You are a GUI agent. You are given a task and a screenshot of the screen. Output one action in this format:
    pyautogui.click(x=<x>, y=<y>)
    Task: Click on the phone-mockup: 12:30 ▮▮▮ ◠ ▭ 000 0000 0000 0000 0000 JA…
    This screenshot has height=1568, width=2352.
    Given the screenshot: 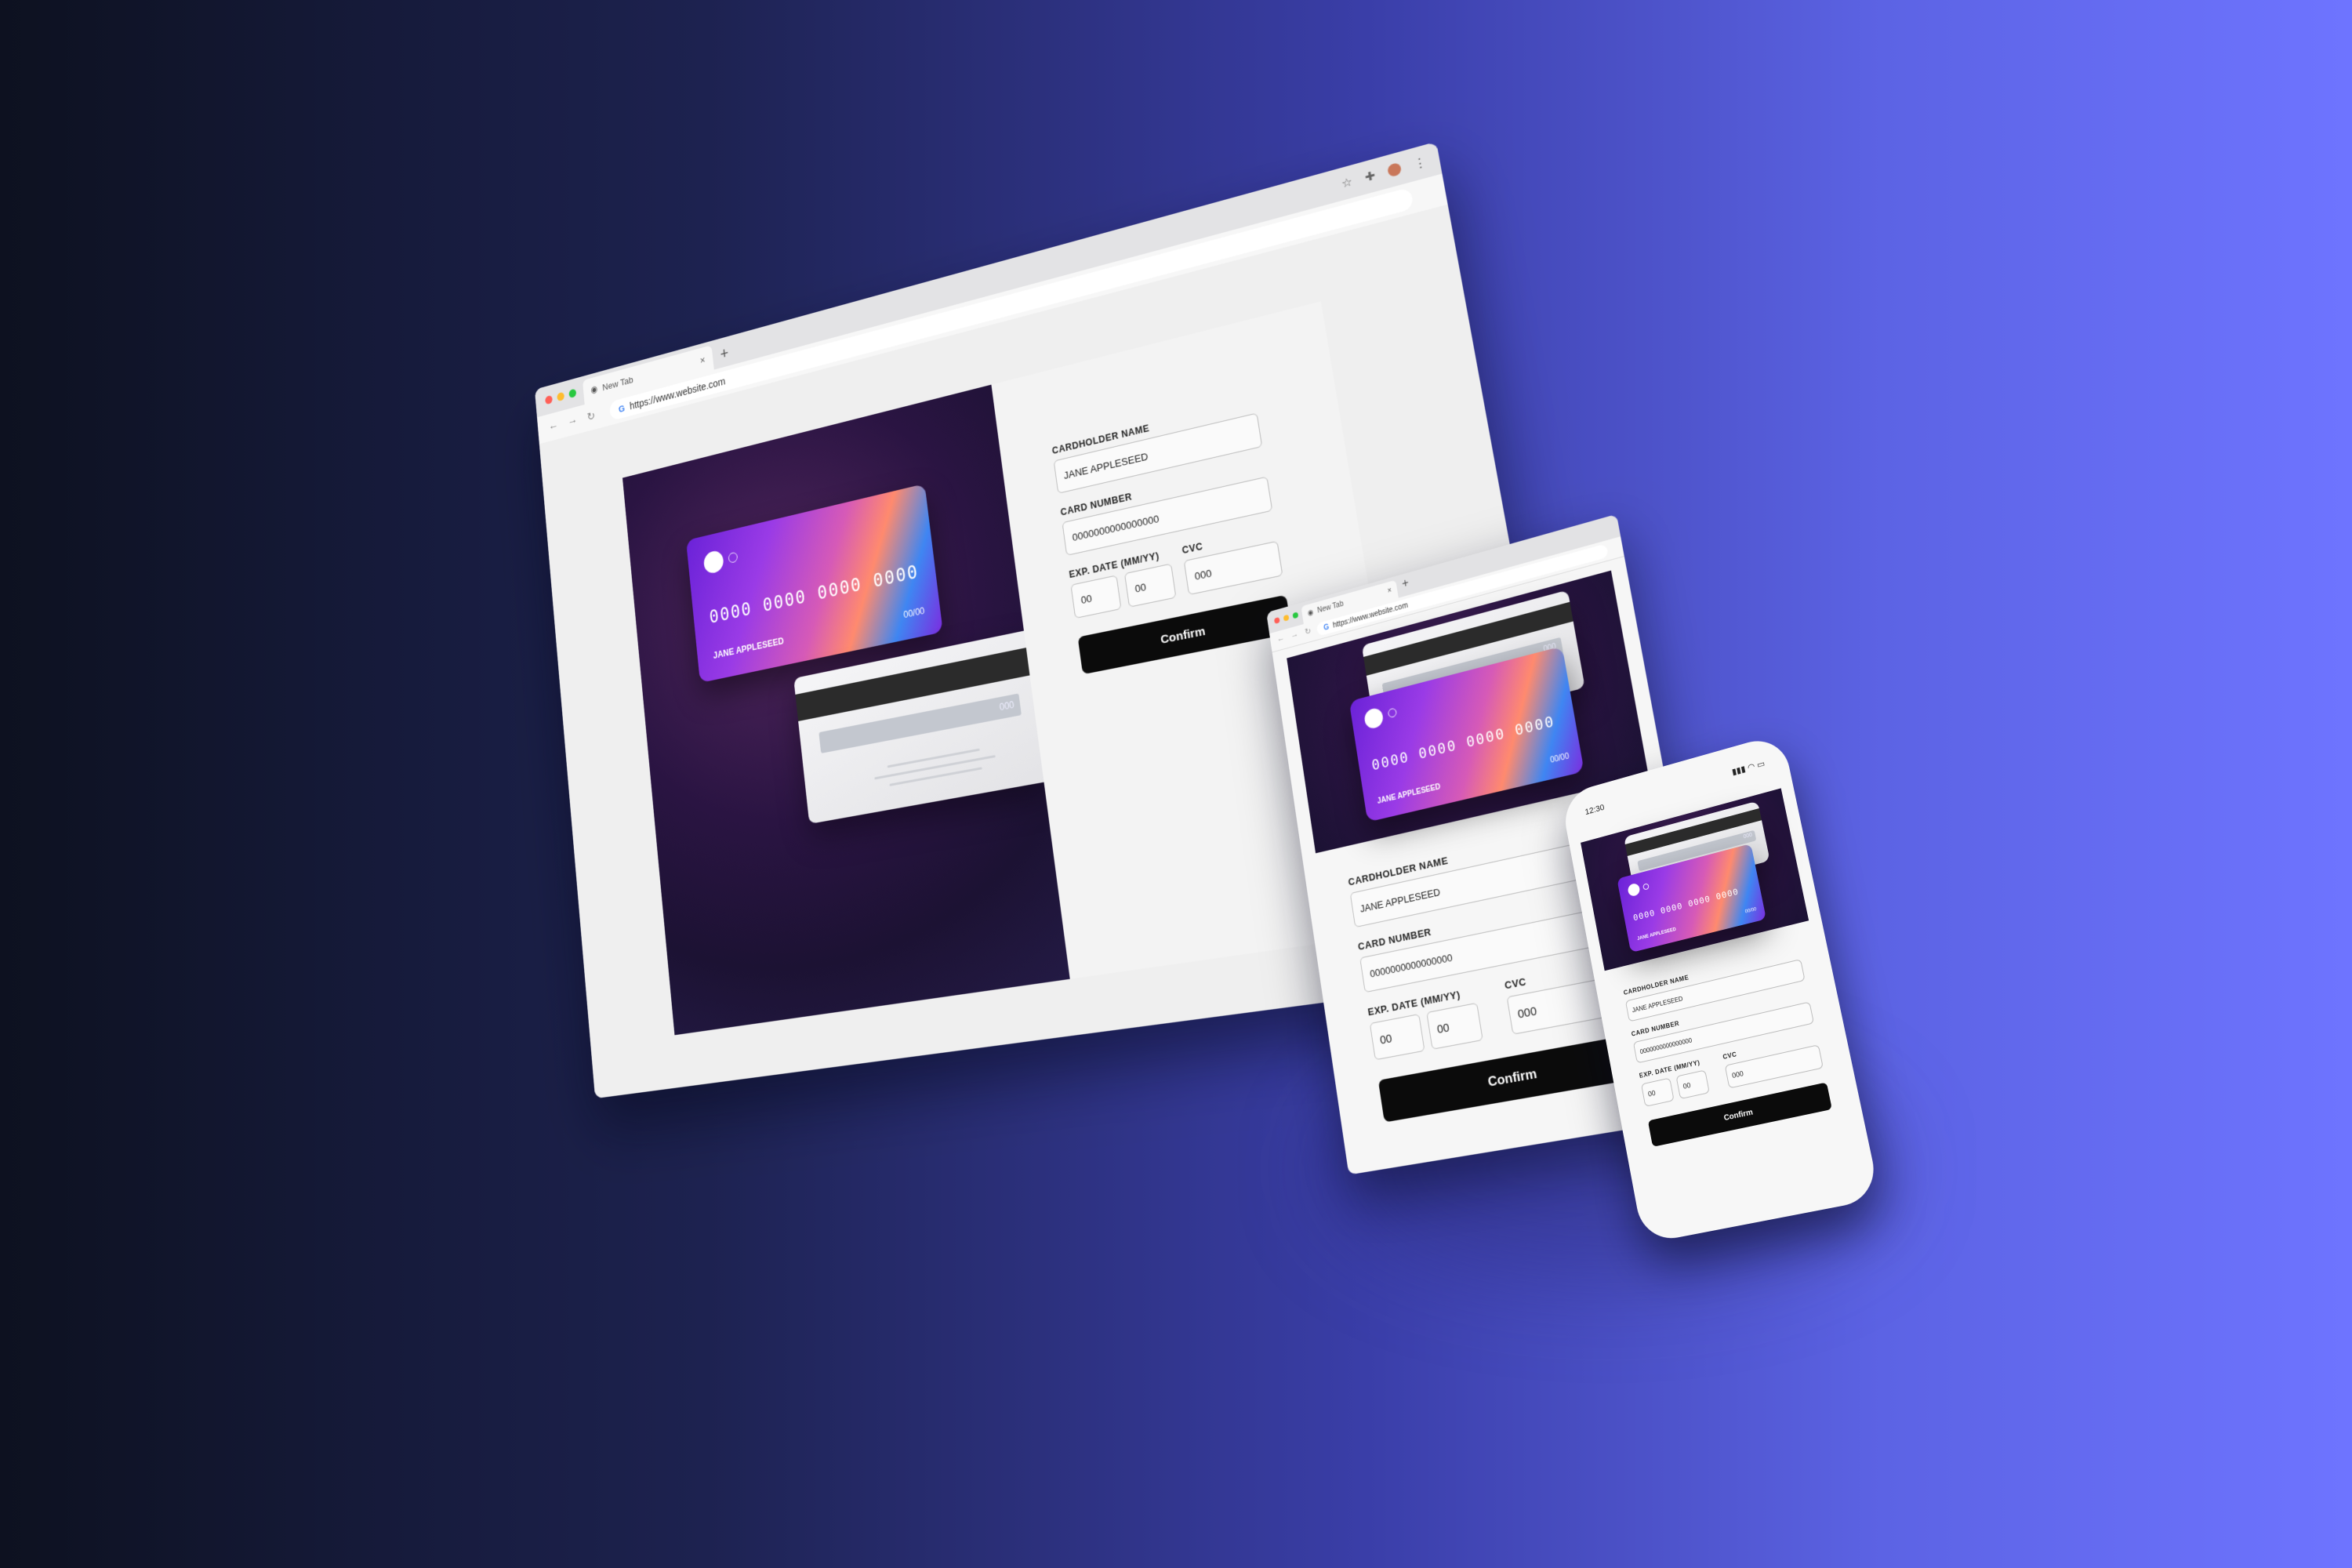 What is the action you would take?
    pyautogui.click(x=1721, y=988)
    